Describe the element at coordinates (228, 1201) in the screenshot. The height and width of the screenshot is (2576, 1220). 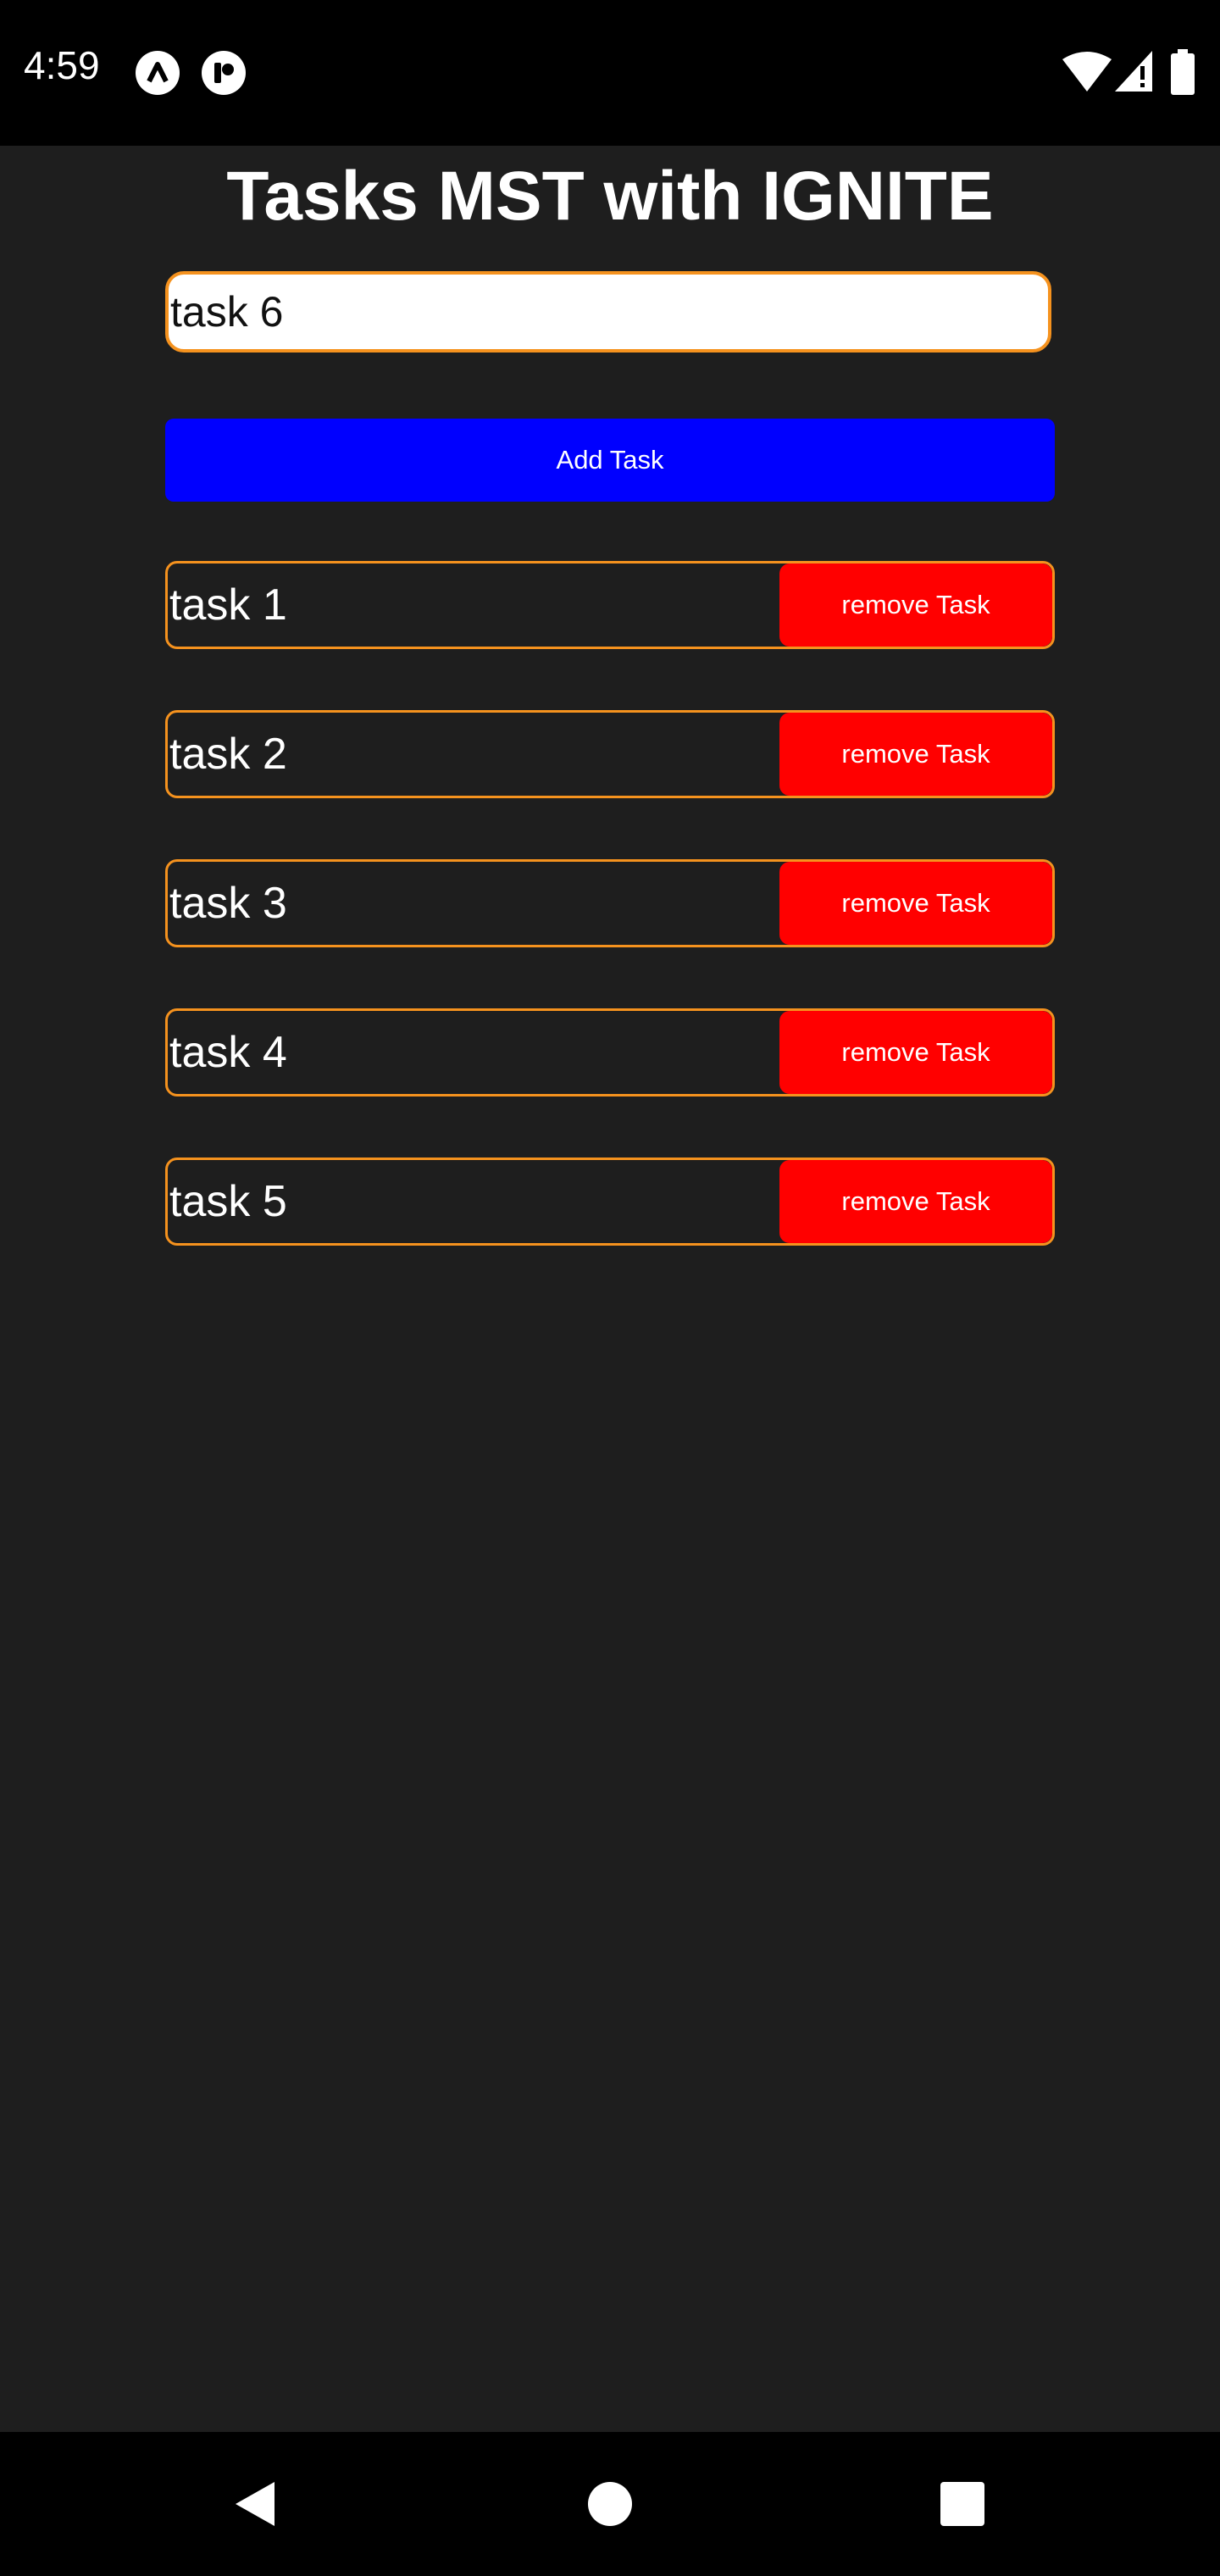
I see `task-label: task 5` at that location.